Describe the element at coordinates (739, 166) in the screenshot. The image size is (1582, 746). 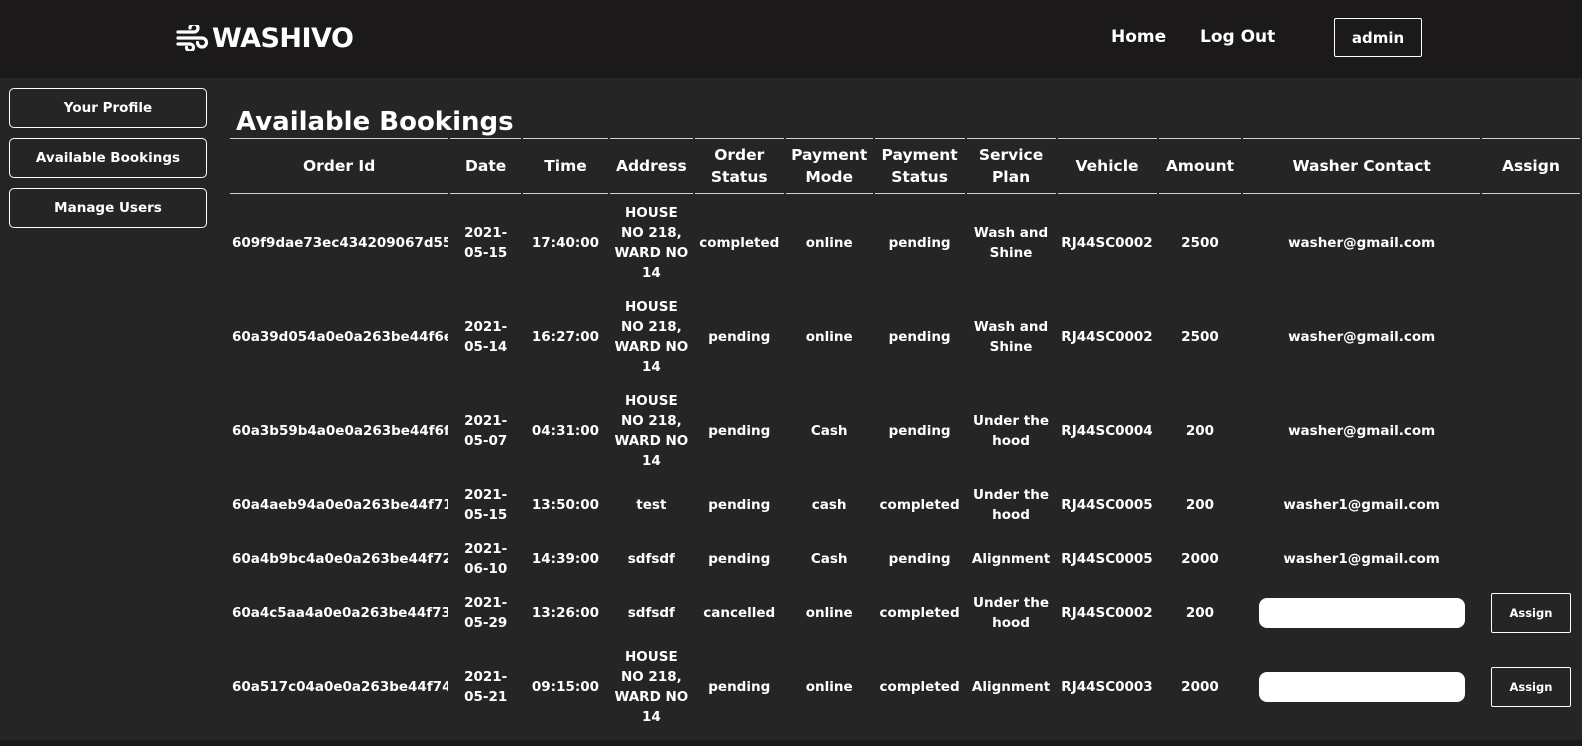
I see `column-header: Order Status` at that location.